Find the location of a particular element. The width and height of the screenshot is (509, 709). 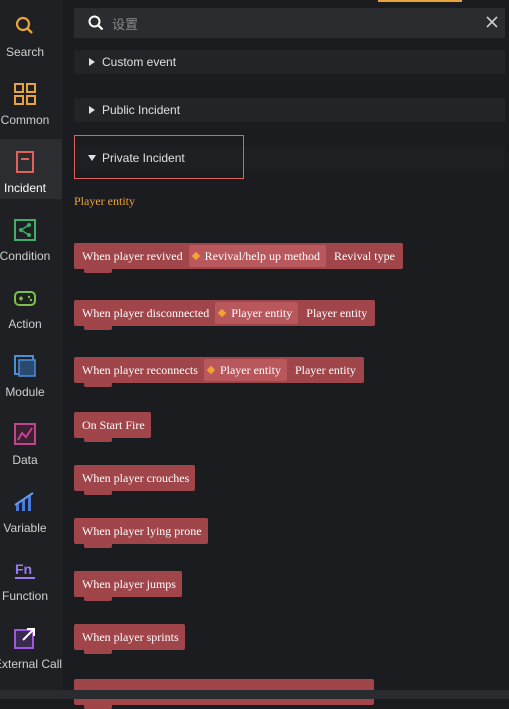

block-label: When player jumps is located at coordinates (129, 583).